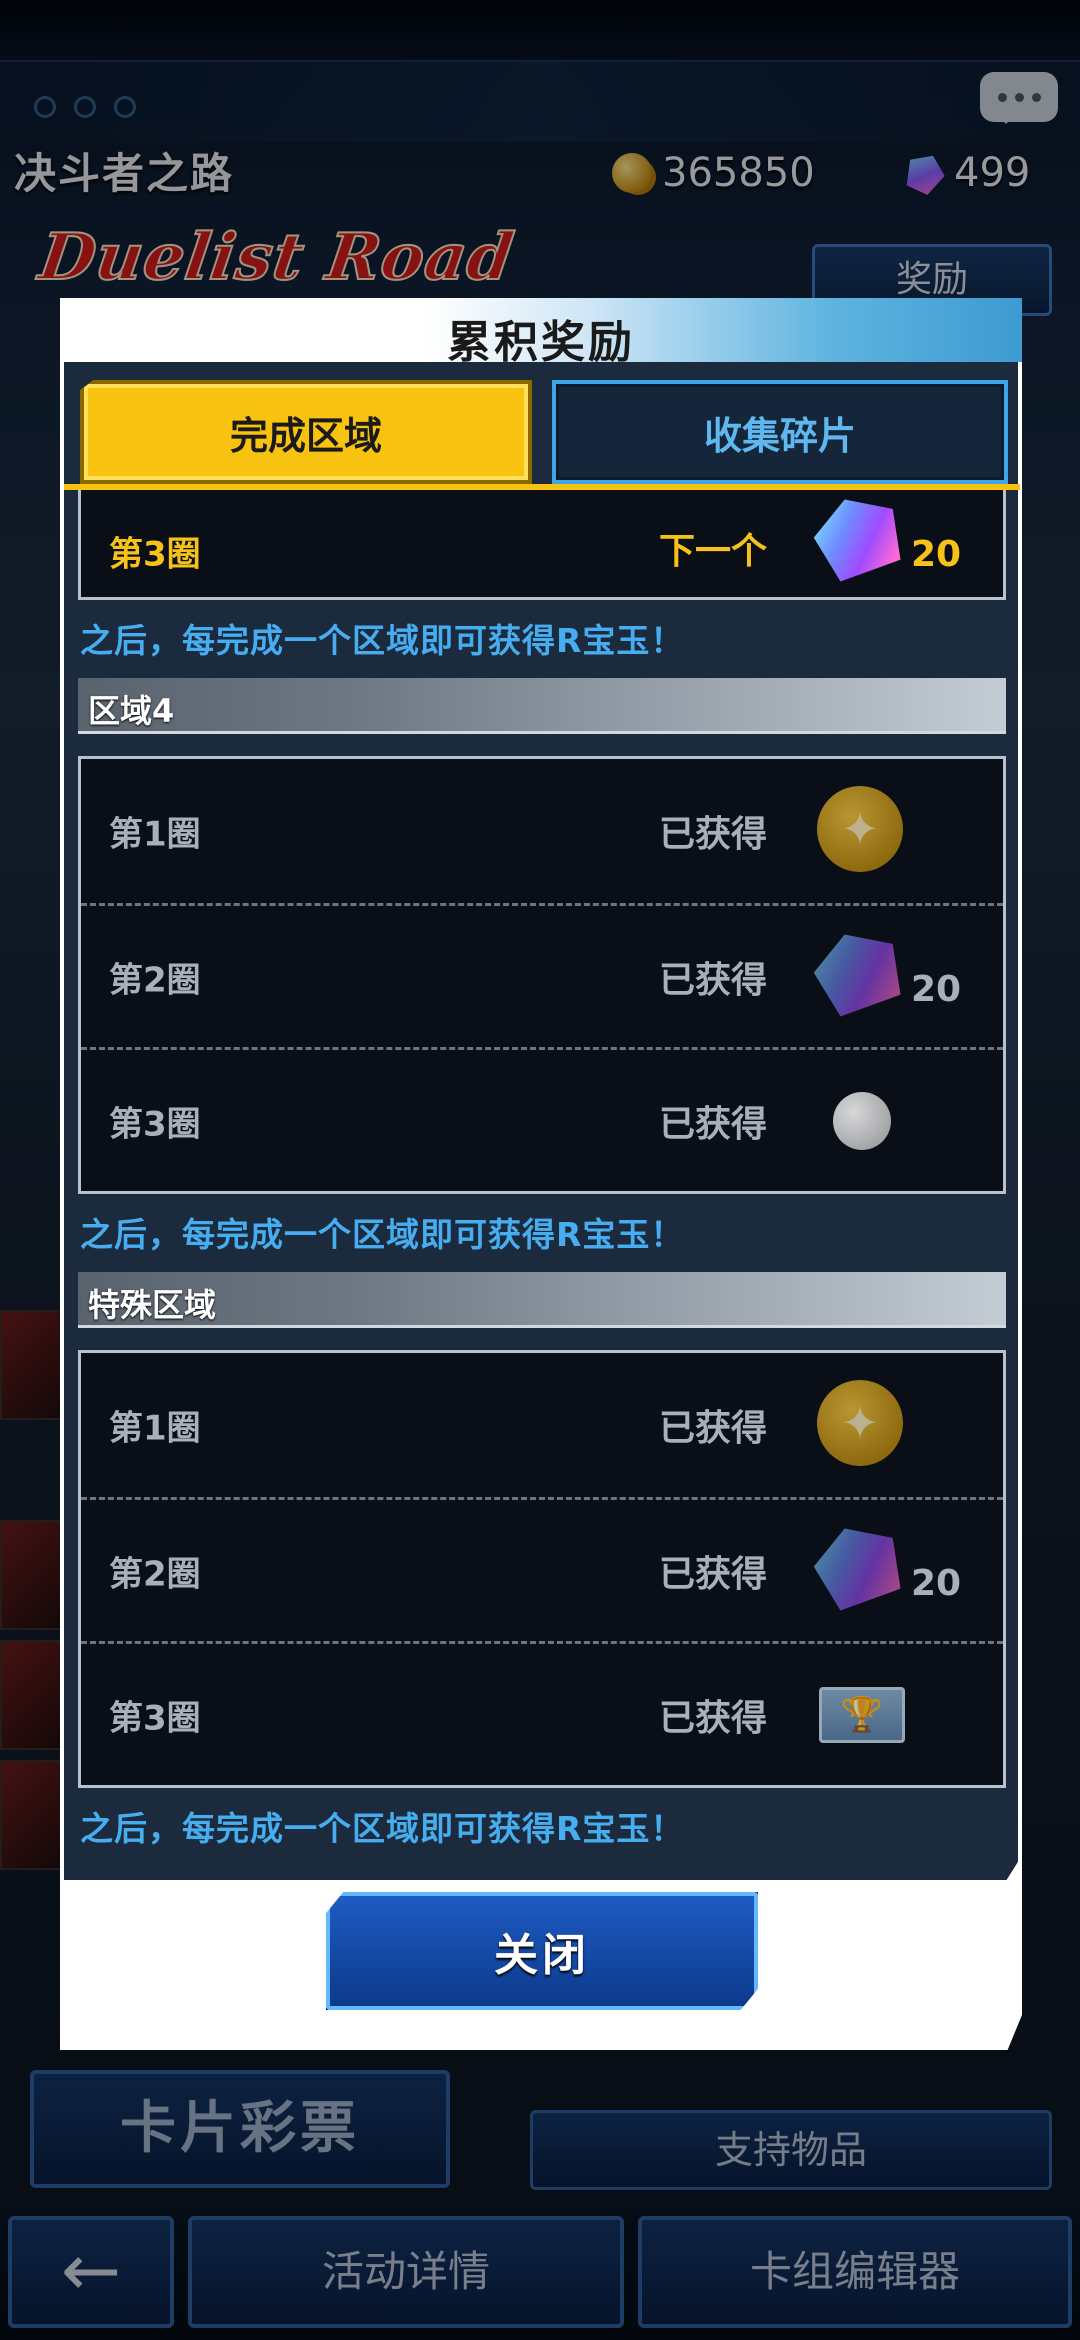  I want to click on tab-complete-area: 完成区域, so click(306, 432).